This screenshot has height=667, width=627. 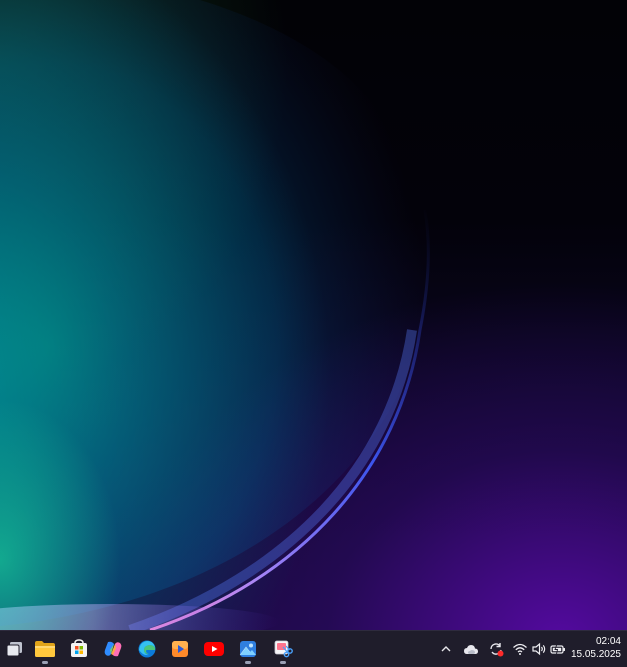 I want to click on edge-button, so click(x=147, y=649).